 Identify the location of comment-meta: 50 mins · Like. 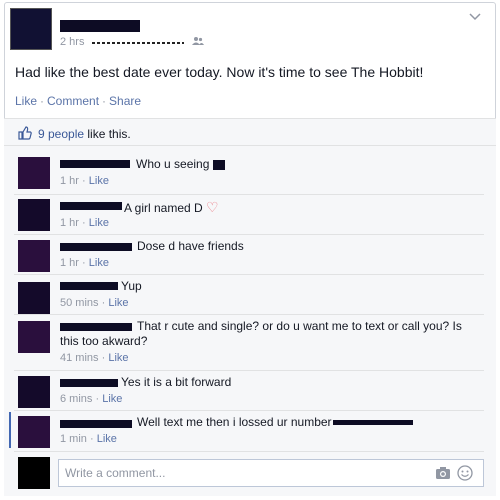
(94, 303).